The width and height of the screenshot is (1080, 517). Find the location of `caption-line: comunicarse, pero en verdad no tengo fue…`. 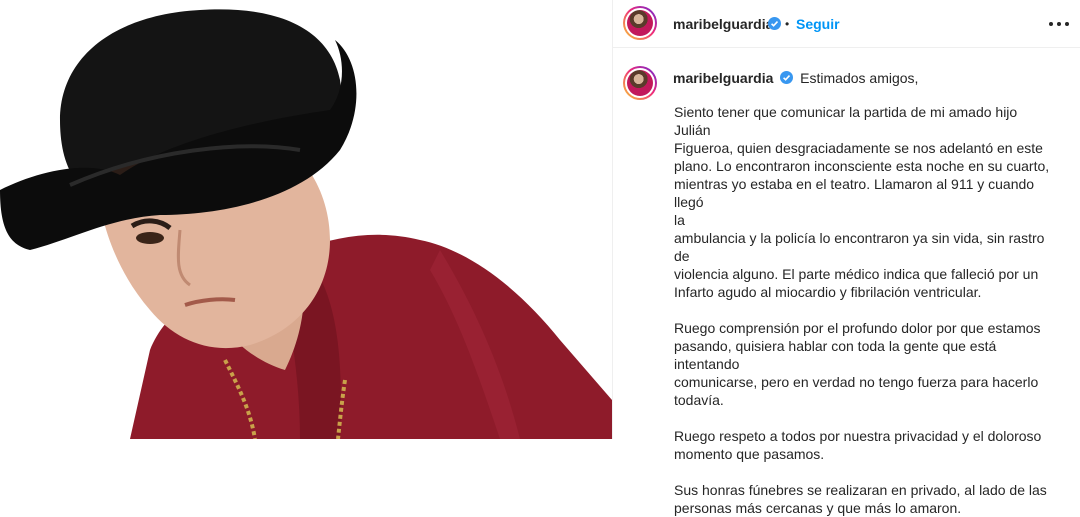

caption-line: comunicarse, pero en verdad no tengo fue… is located at coordinates (856, 382).